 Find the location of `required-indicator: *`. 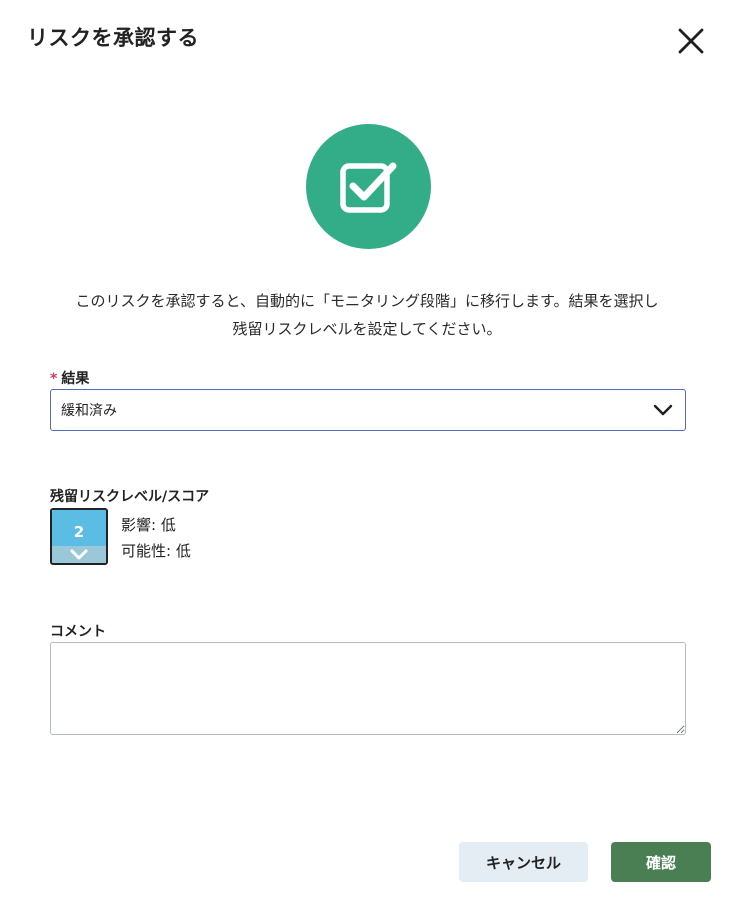

required-indicator: * is located at coordinates (54, 379).